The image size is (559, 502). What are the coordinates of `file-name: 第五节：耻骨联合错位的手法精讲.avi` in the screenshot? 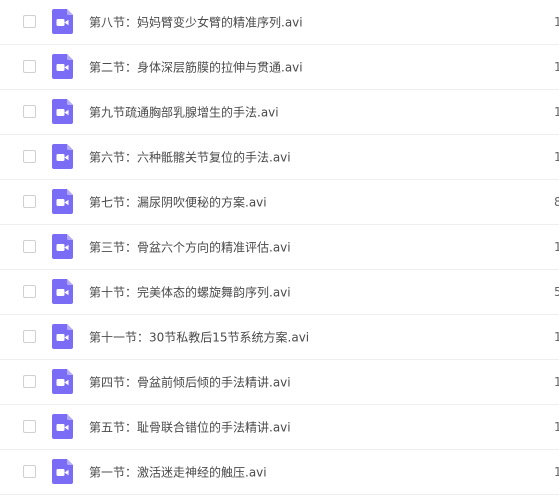 It's located at (190, 427).